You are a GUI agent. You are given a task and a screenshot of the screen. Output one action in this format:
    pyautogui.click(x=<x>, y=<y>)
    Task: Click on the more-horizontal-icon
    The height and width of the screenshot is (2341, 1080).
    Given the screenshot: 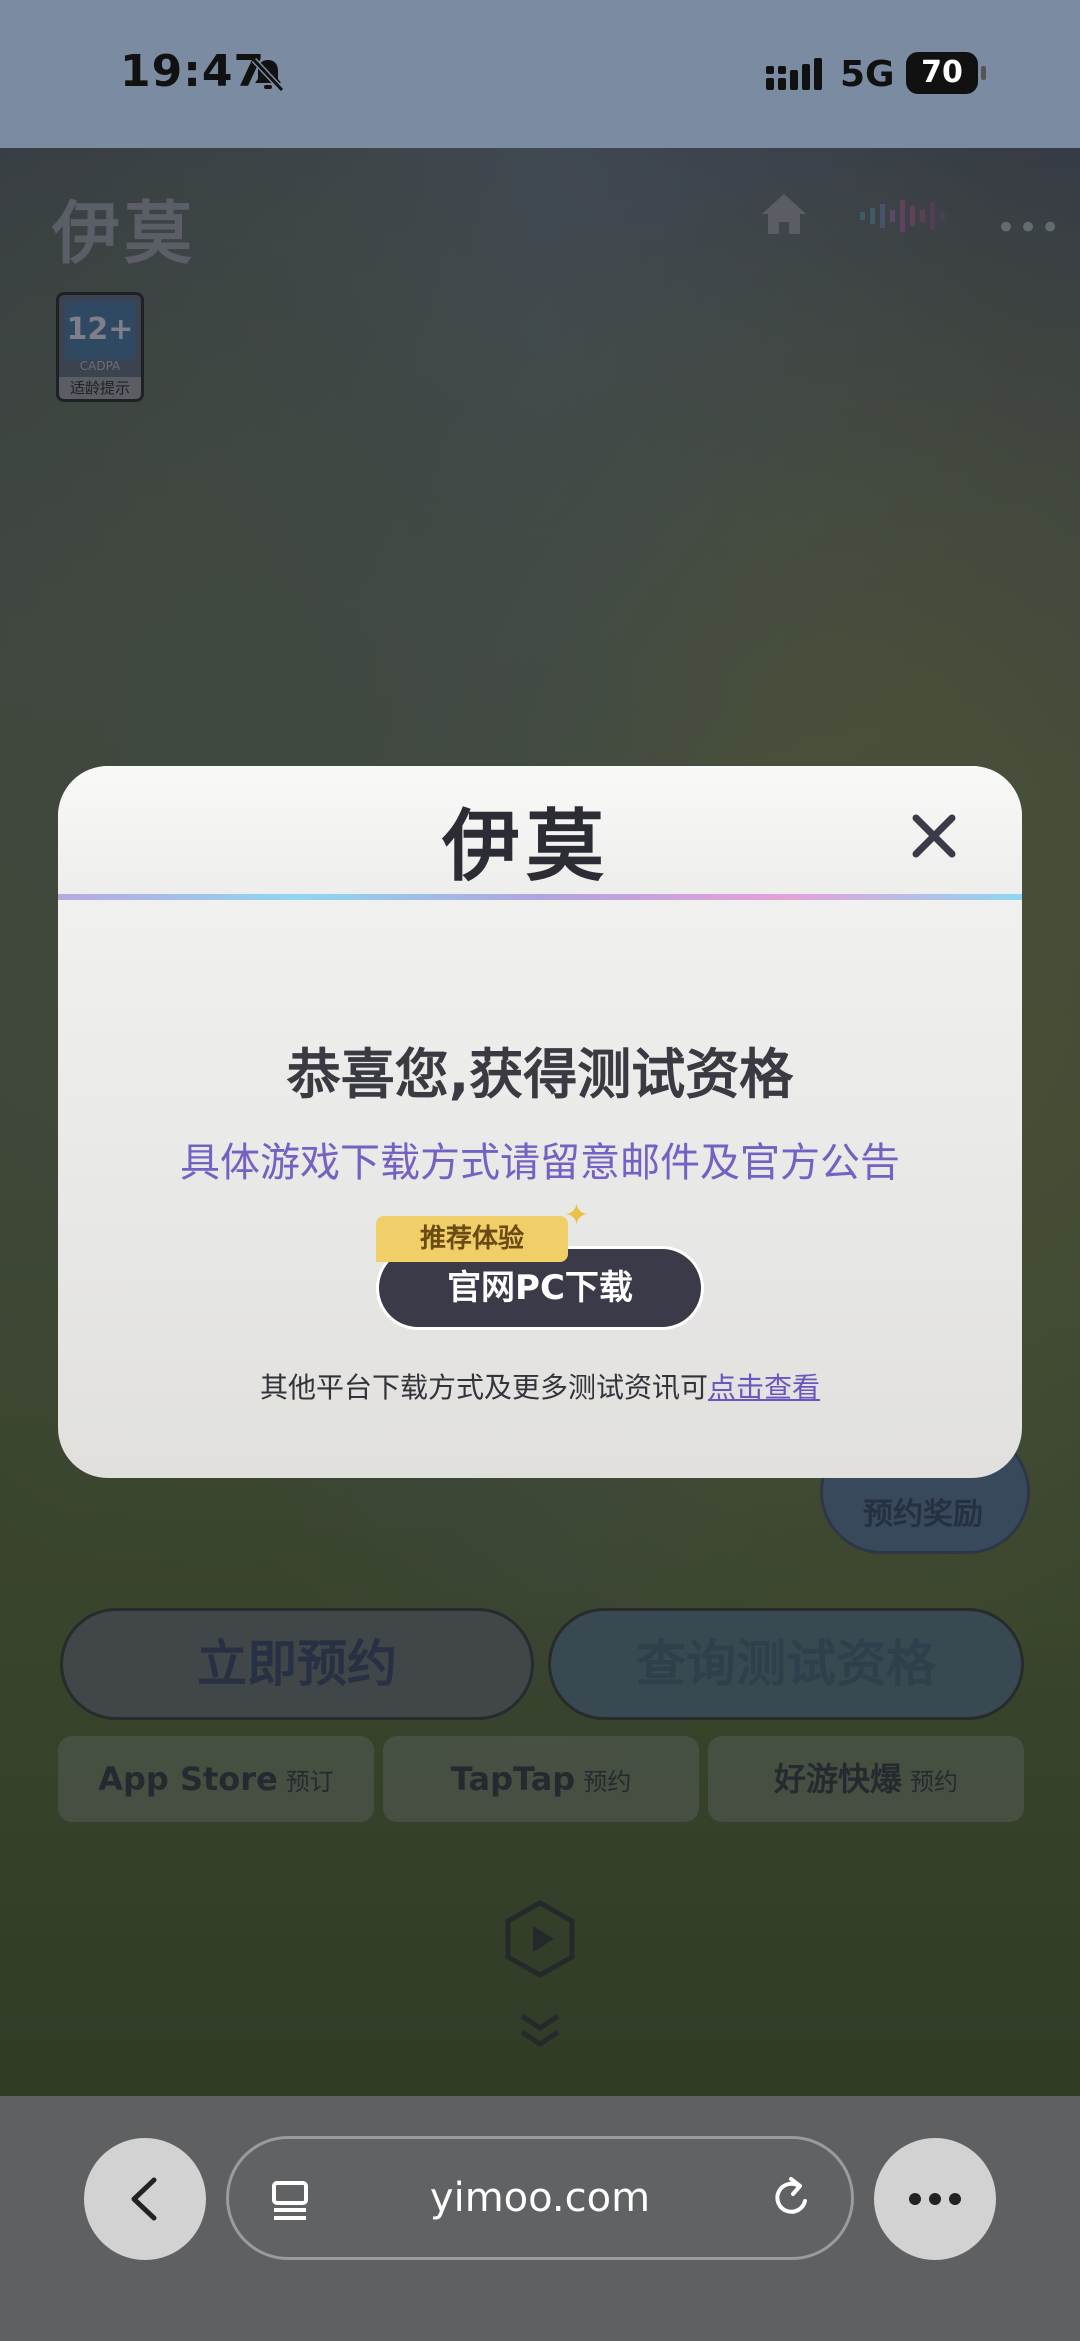 What is the action you would take?
    pyautogui.click(x=935, y=2199)
    